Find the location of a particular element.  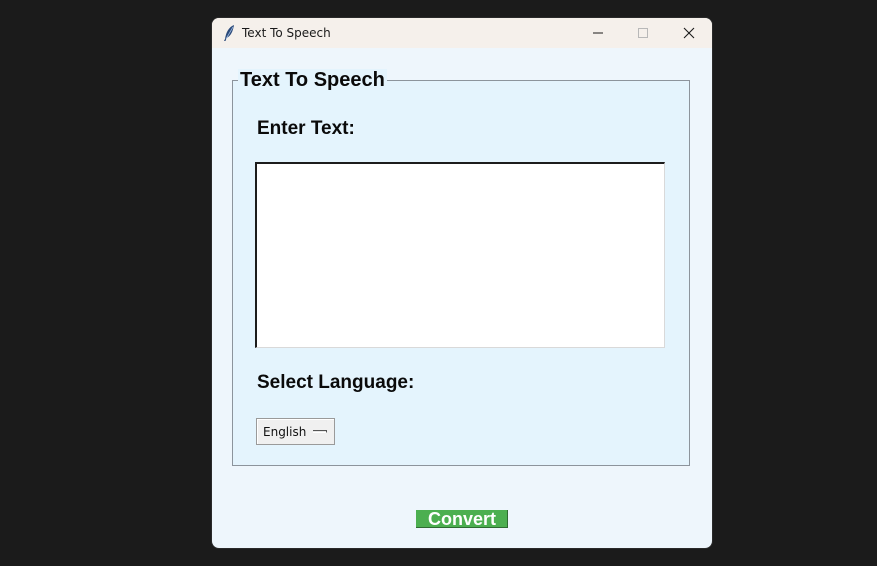

language-selected-value: English is located at coordinates (285, 432).